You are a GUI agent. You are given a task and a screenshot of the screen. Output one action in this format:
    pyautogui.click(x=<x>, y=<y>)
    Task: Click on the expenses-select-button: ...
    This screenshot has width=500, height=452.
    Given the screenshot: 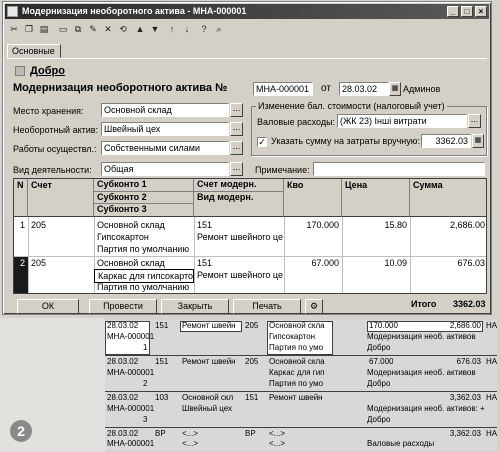 What is the action you would take?
    pyautogui.click(x=474, y=121)
    